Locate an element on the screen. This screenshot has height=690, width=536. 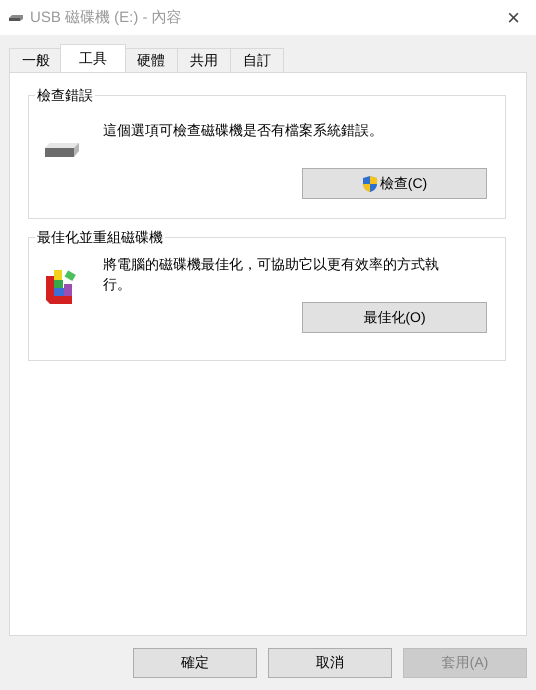
close-button: × is located at coordinates (513, 17).